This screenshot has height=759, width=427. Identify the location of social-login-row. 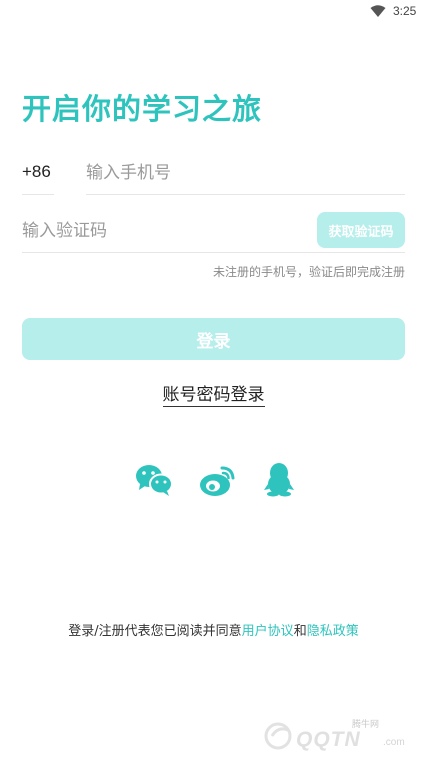
(213, 482).